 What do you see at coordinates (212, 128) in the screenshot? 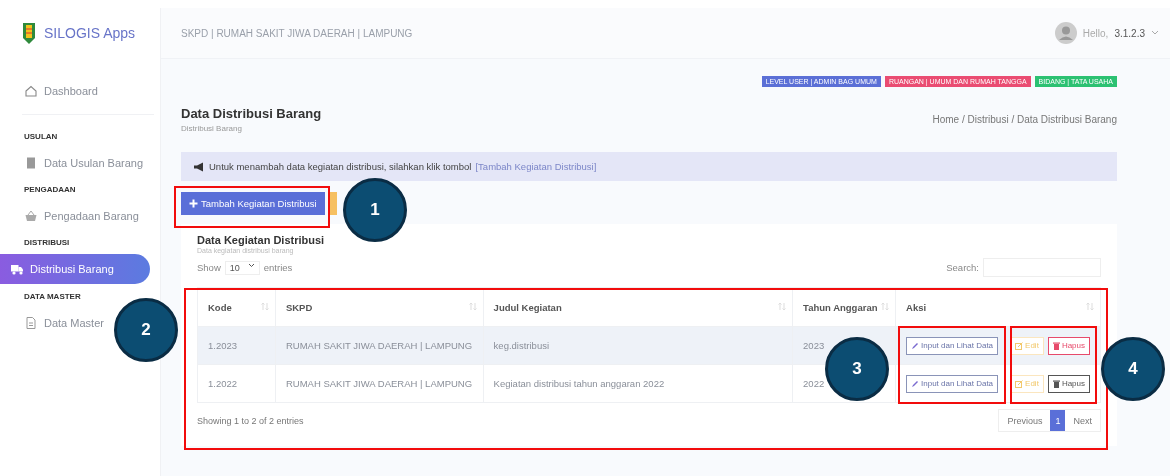
I see `page-subtitle: Distribusi Barang` at bounding box center [212, 128].